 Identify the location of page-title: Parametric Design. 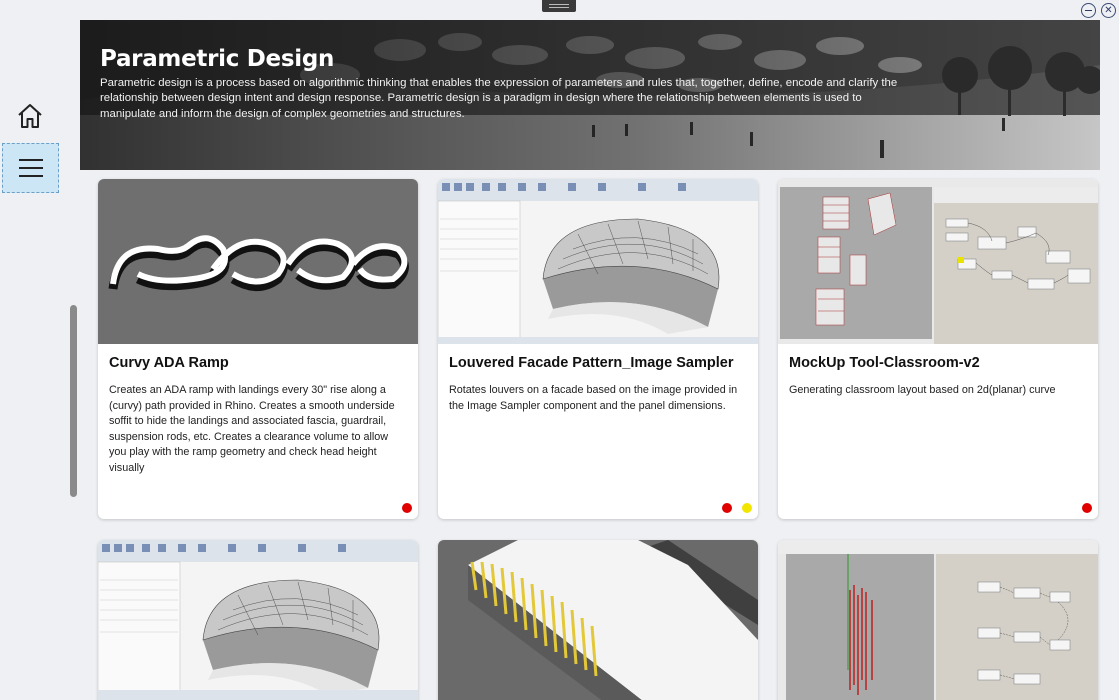
(217, 59).